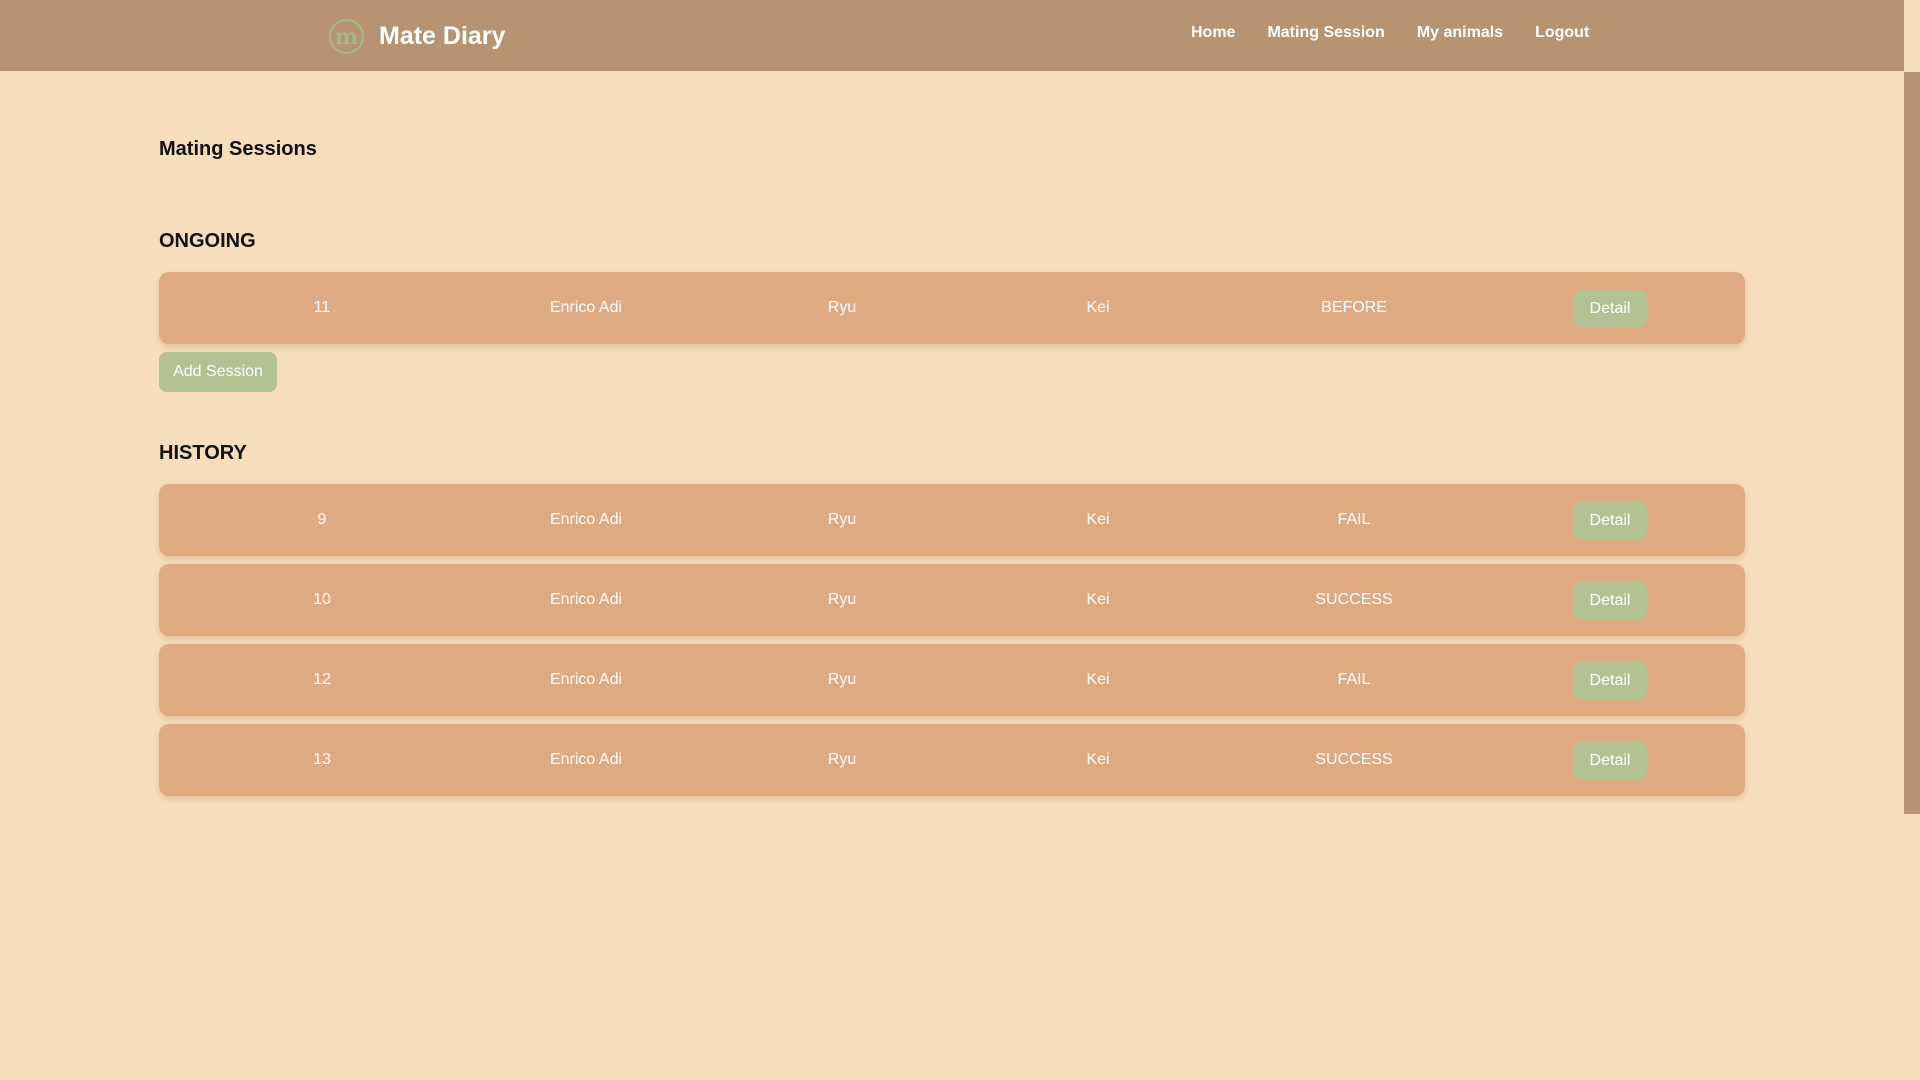  What do you see at coordinates (1562, 33) in the screenshot?
I see `nav-item-logout: Logout` at bounding box center [1562, 33].